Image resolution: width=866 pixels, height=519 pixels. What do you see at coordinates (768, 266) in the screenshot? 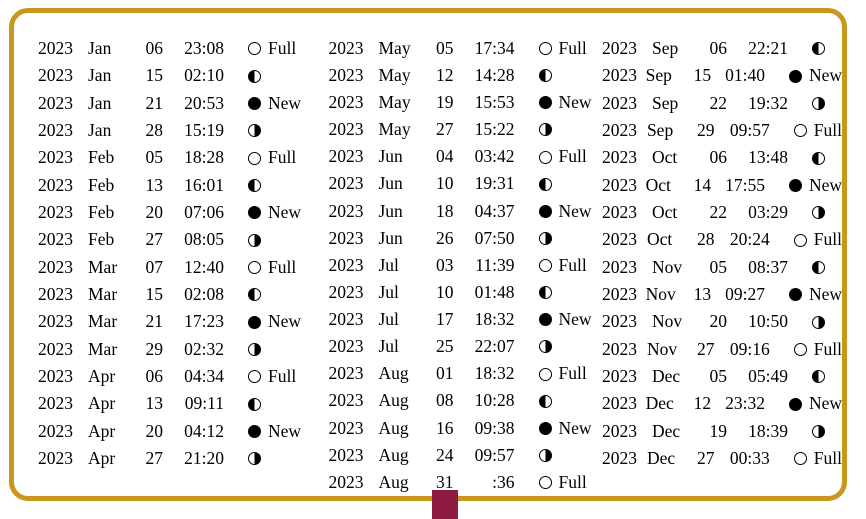
I see `moon-phase-time: 08:37` at bounding box center [768, 266].